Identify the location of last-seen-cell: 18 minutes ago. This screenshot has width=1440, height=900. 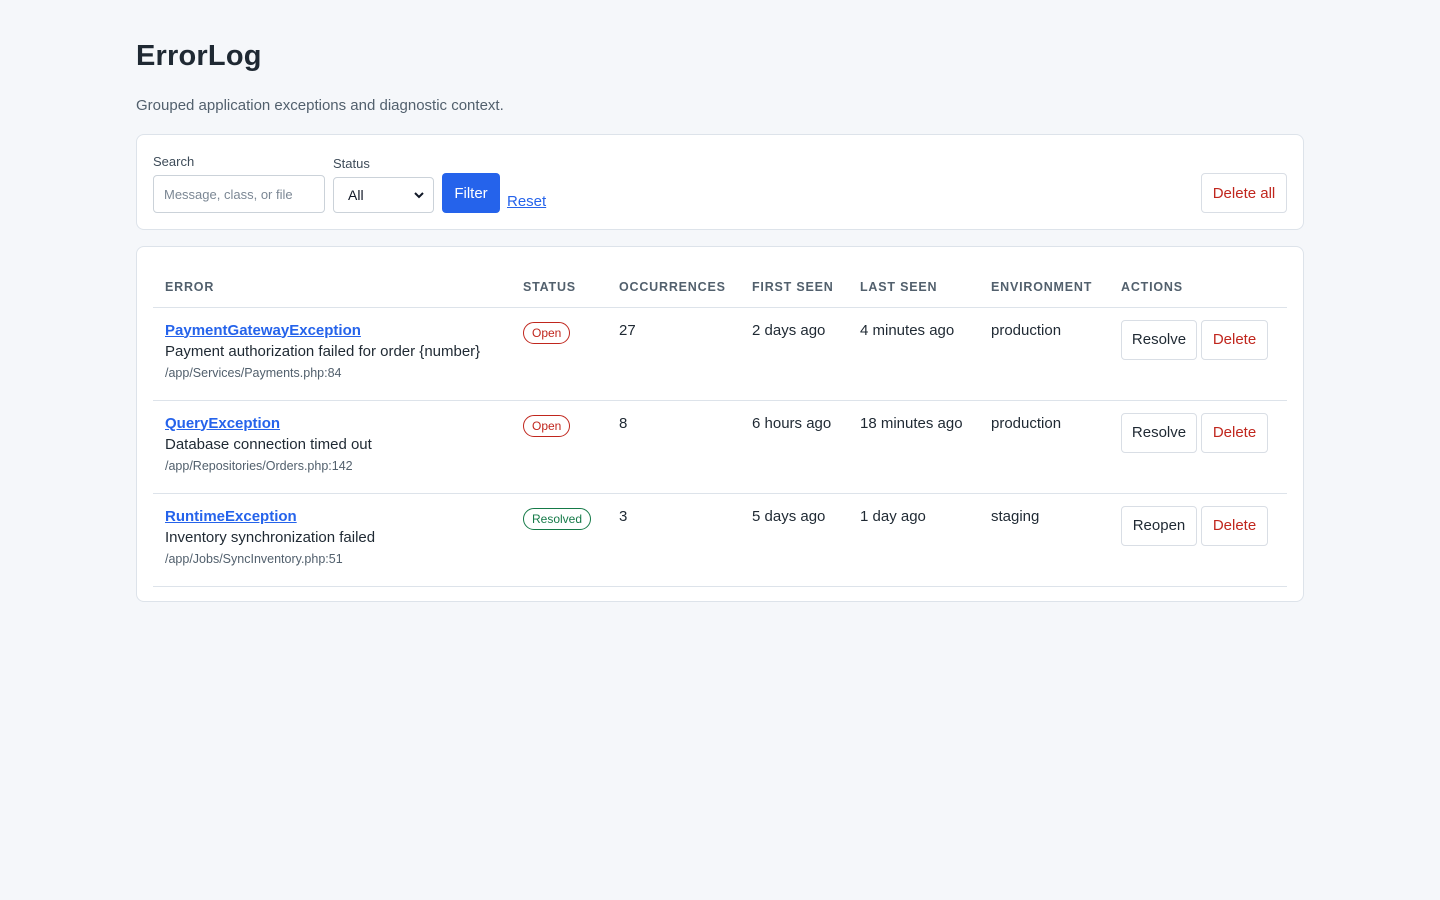
(913, 447).